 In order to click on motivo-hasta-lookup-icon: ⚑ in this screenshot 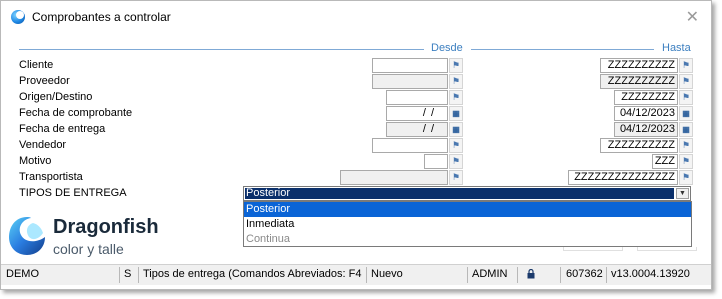, I will do `click(686, 161)`.